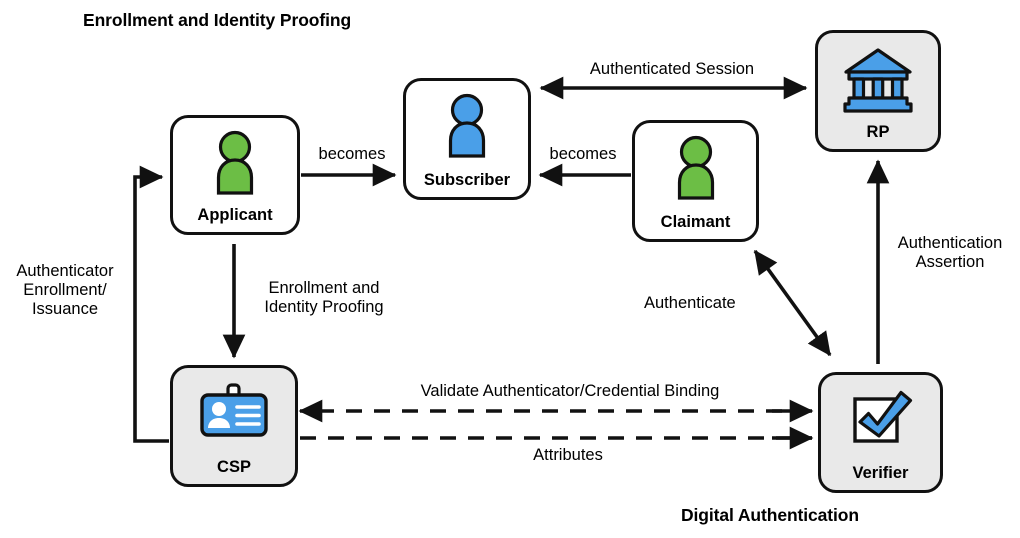 The height and width of the screenshot is (538, 1020). I want to click on checkmark-icon, so click(882, 416).